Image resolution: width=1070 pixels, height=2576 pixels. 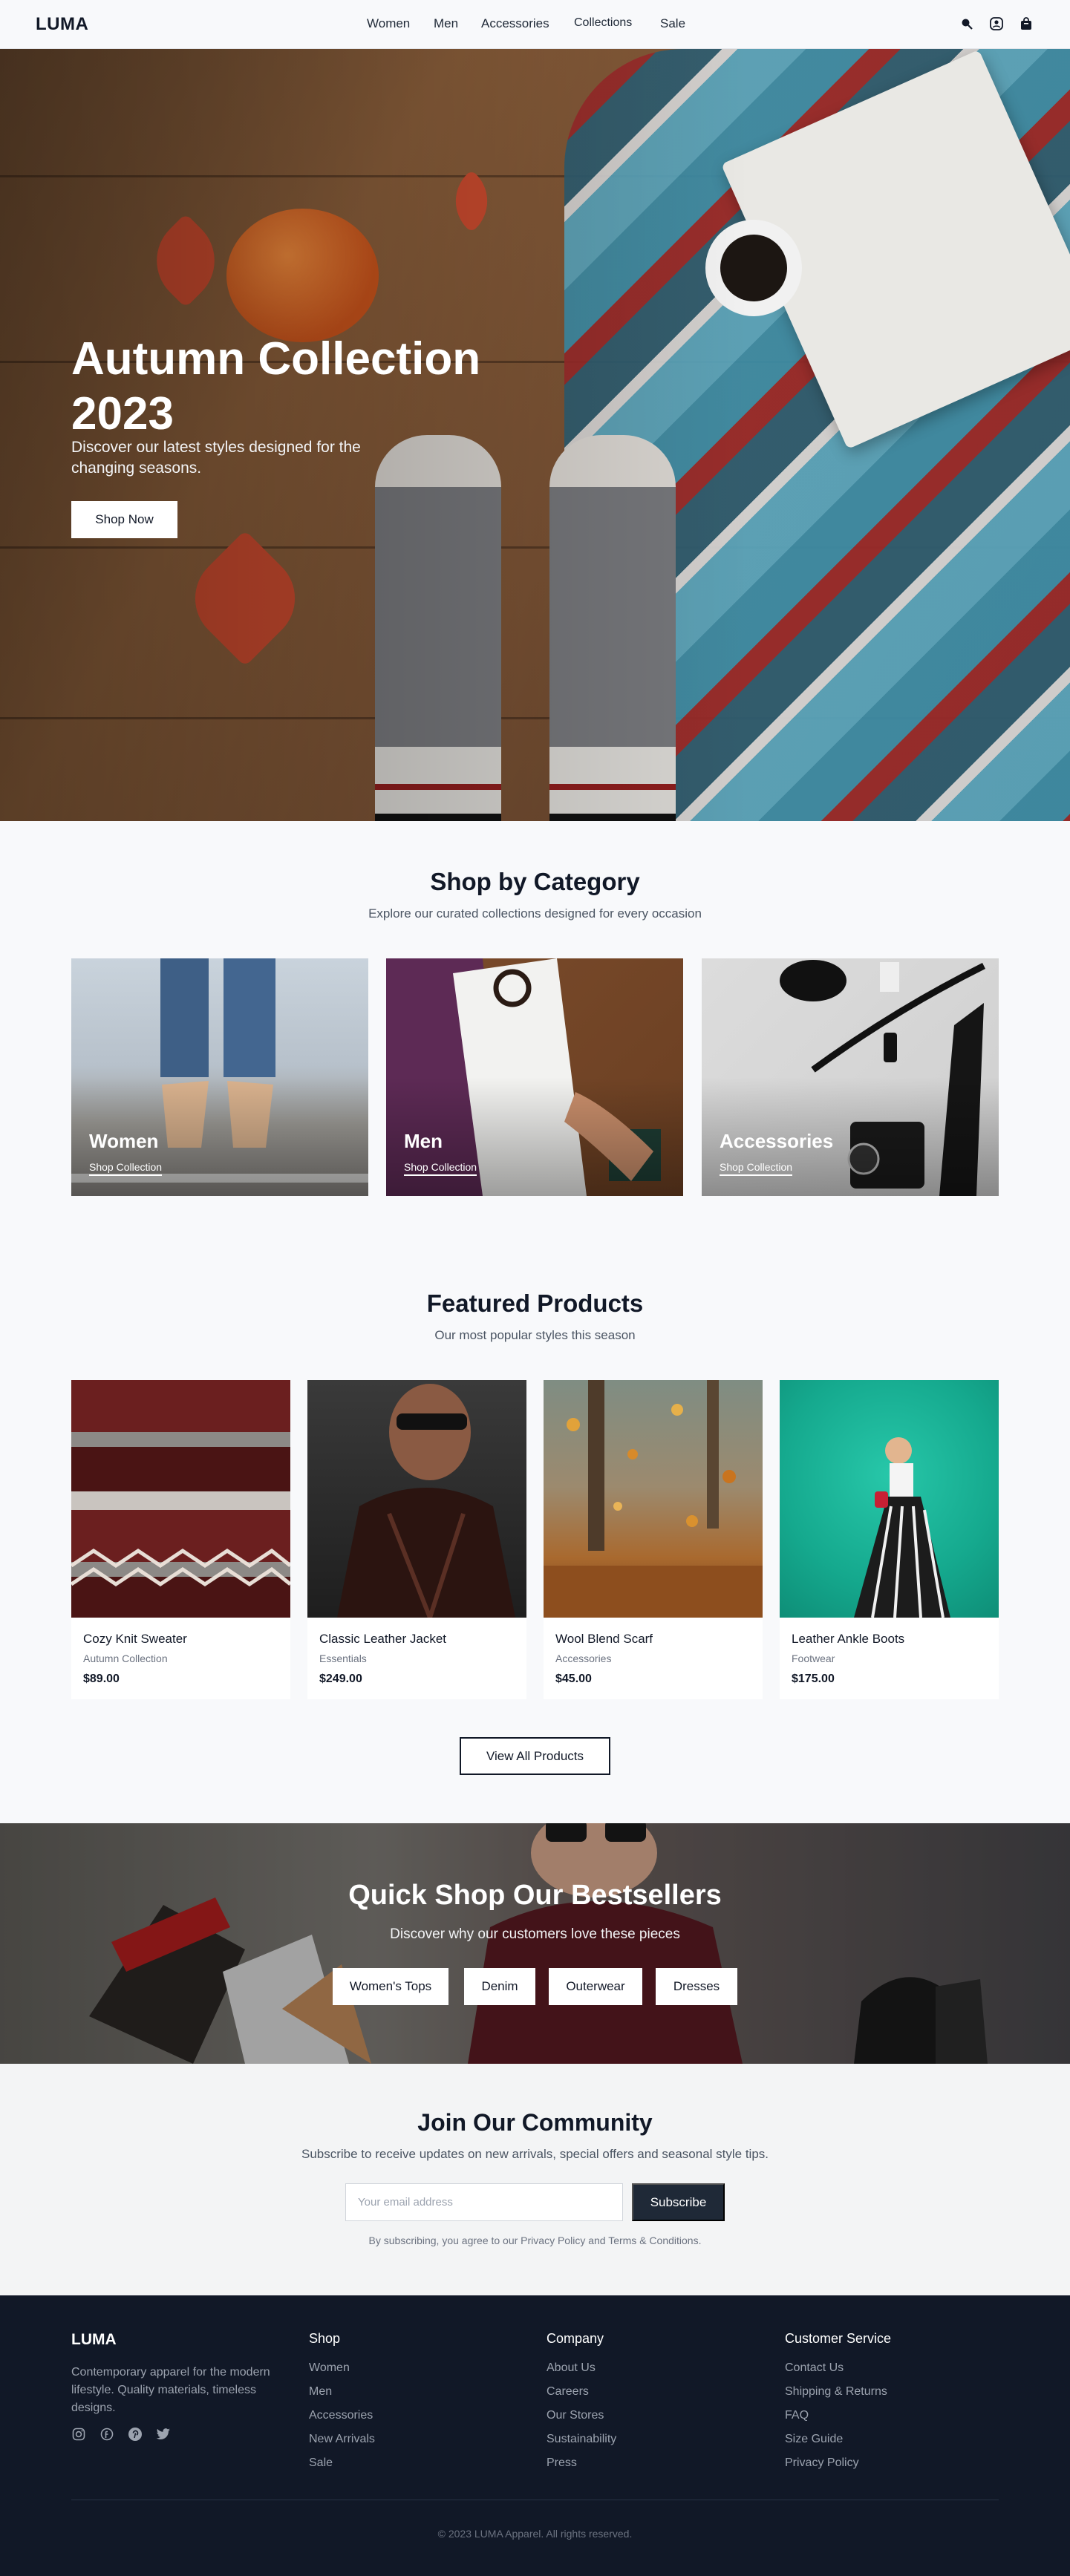 I want to click on footer-link: Men, so click(x=416, y=2392).